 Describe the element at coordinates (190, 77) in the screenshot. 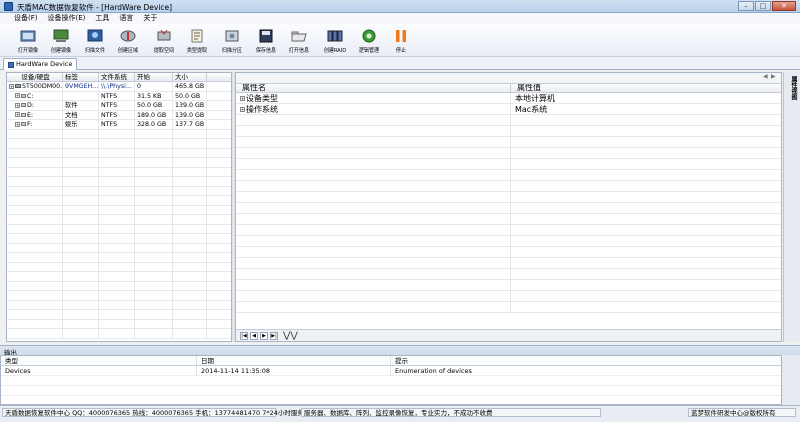

I see `col-size: 大小` at that location.